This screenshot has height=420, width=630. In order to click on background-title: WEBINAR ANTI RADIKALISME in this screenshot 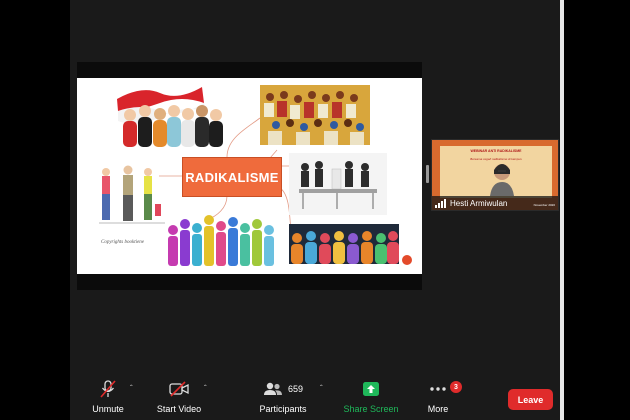, I will do `click(496, 151)`.